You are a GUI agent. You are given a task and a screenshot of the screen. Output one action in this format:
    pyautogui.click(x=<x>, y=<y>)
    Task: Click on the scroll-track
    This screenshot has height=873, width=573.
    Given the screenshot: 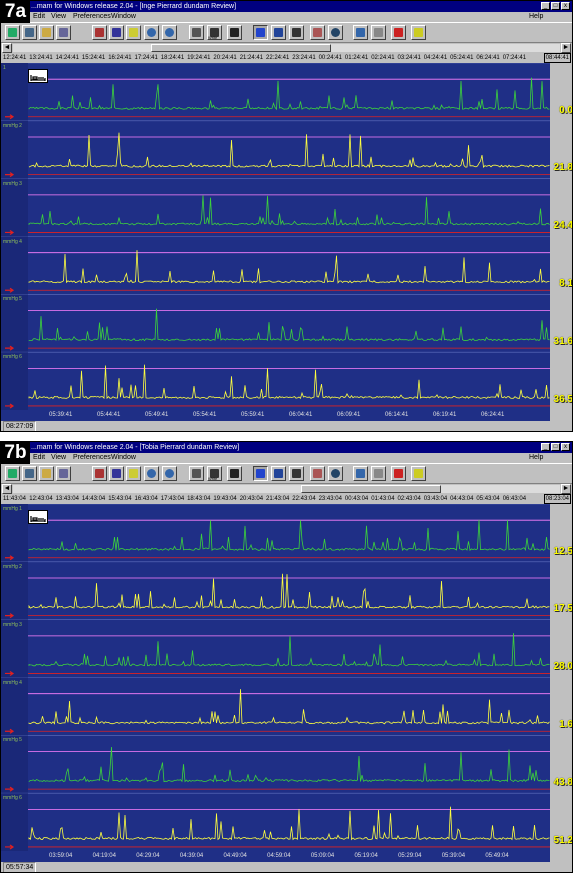 What is the action you would take?
    pyautogui.click(x=286, y=489)
    